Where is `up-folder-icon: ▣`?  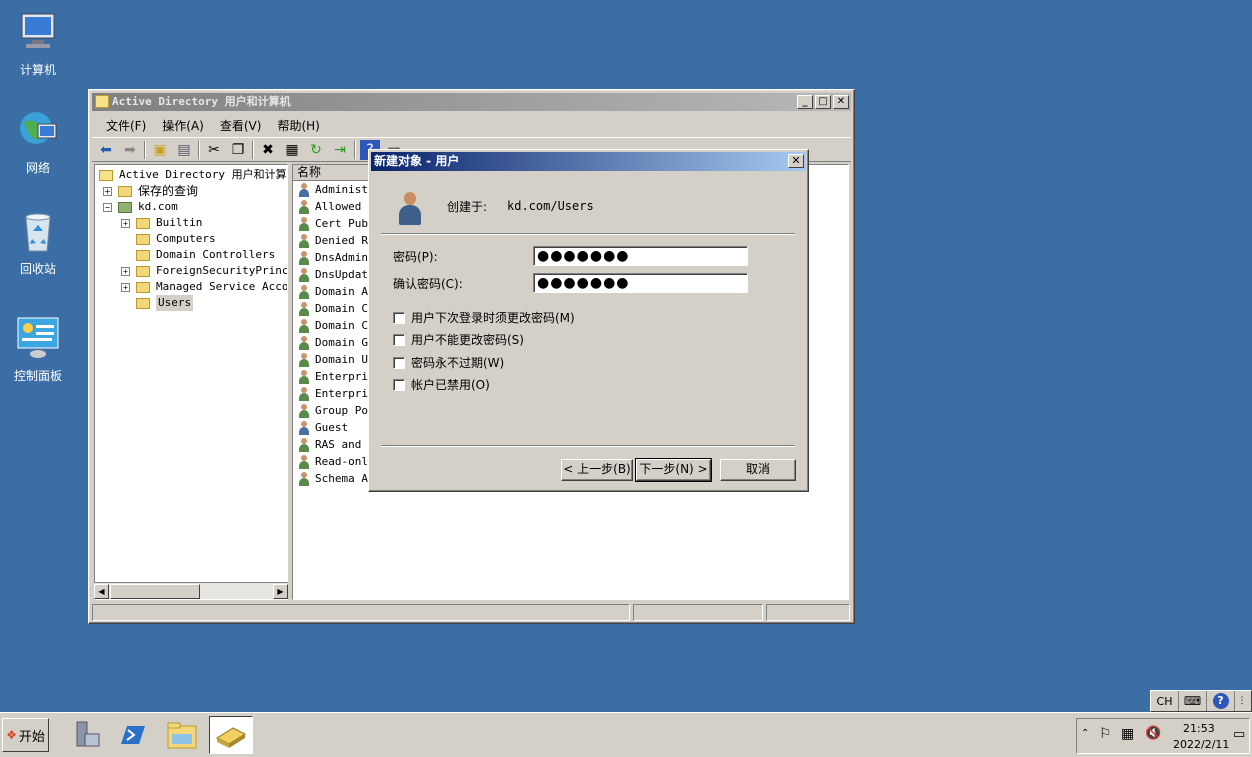 up-folder-icon: ▣ is located at coordinates (160, 150).